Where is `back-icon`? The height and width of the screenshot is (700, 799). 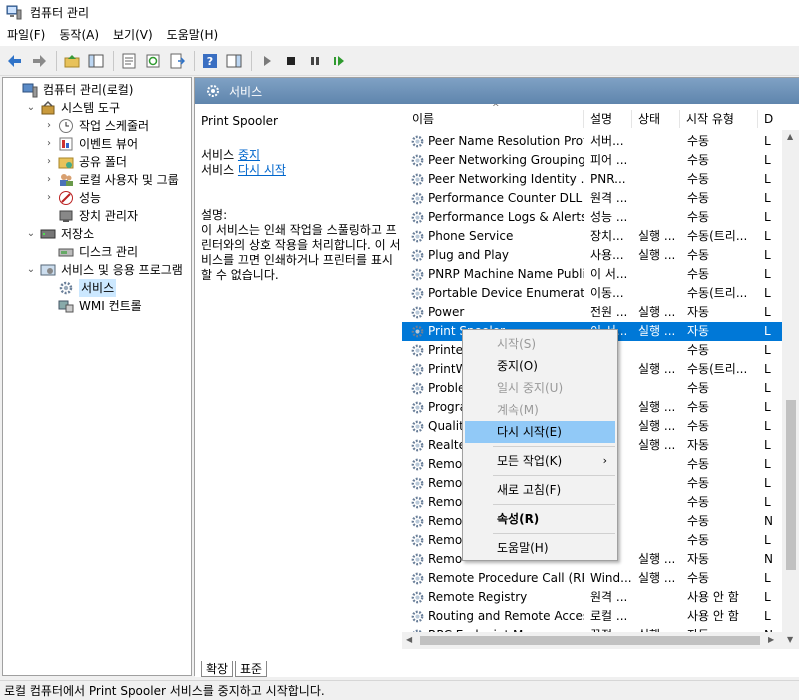
back-icon is located at coordinates (15, 61).